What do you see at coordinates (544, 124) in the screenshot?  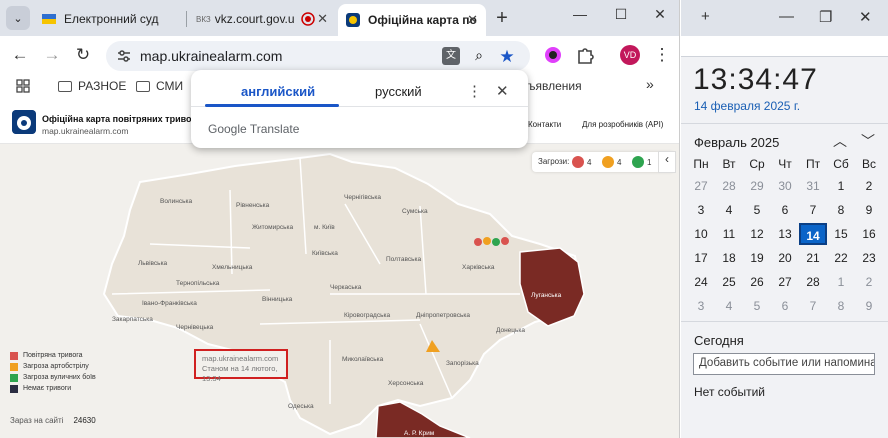 I see `nav-contacts: Контакти` at bounding box center [544, 124].